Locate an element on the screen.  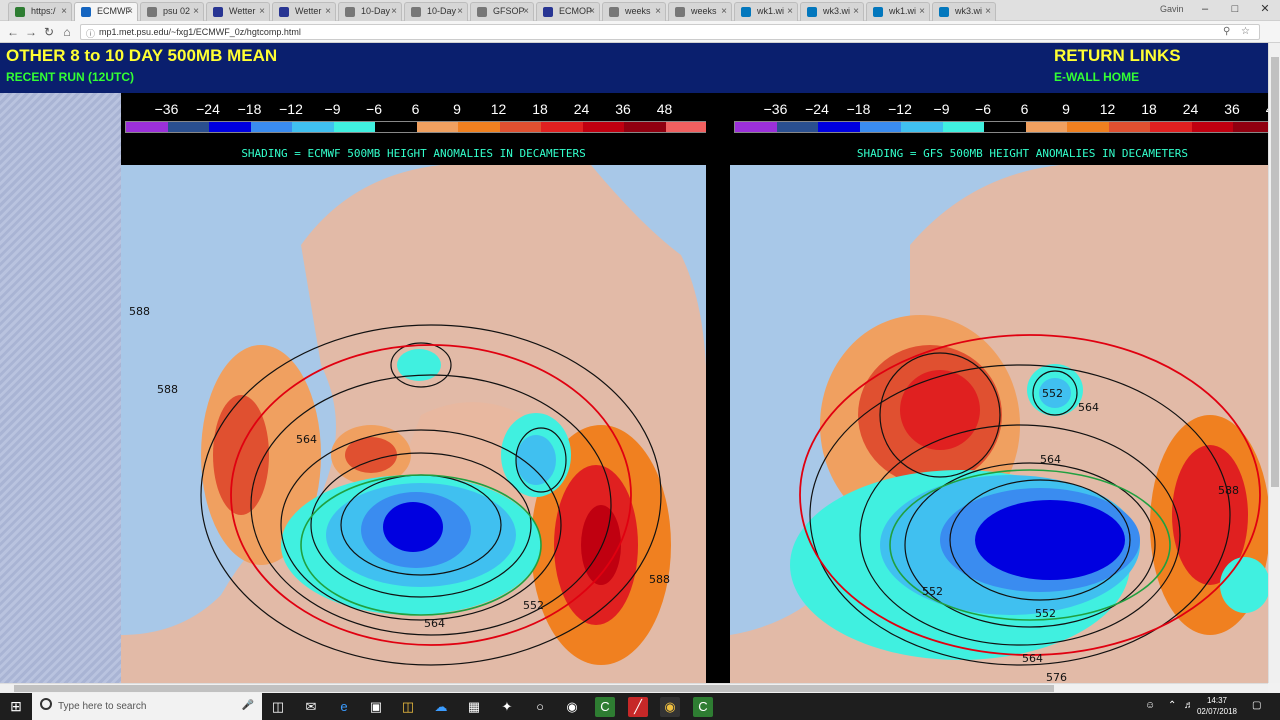
contour-label: 588 is located at coordinates (659, 579).